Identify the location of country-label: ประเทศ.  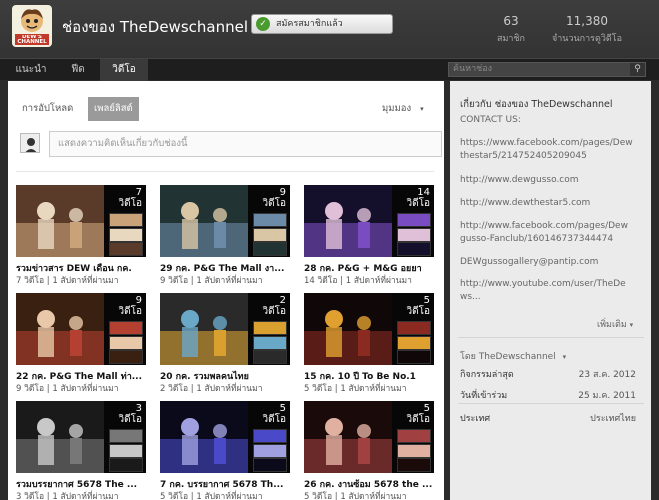
(475, 419).